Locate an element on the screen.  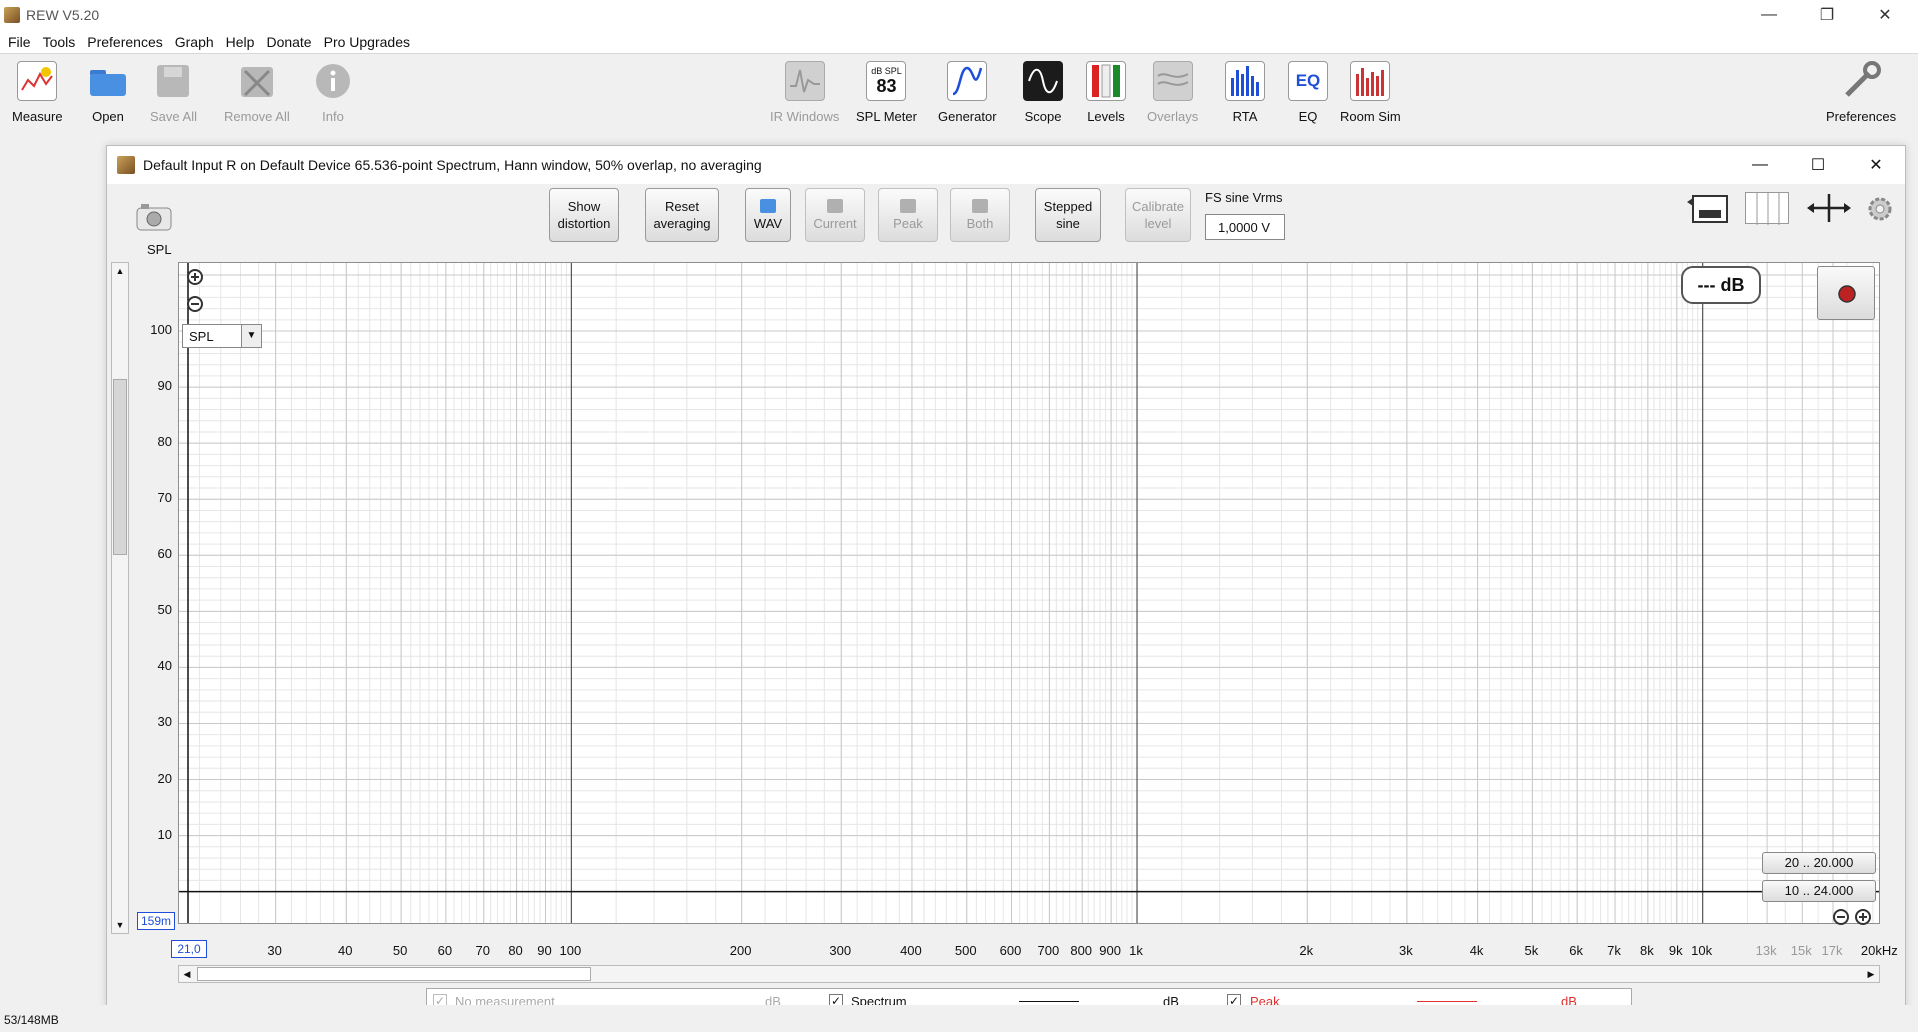
peak-line-swatch is located at coordinates (1447, 1001).